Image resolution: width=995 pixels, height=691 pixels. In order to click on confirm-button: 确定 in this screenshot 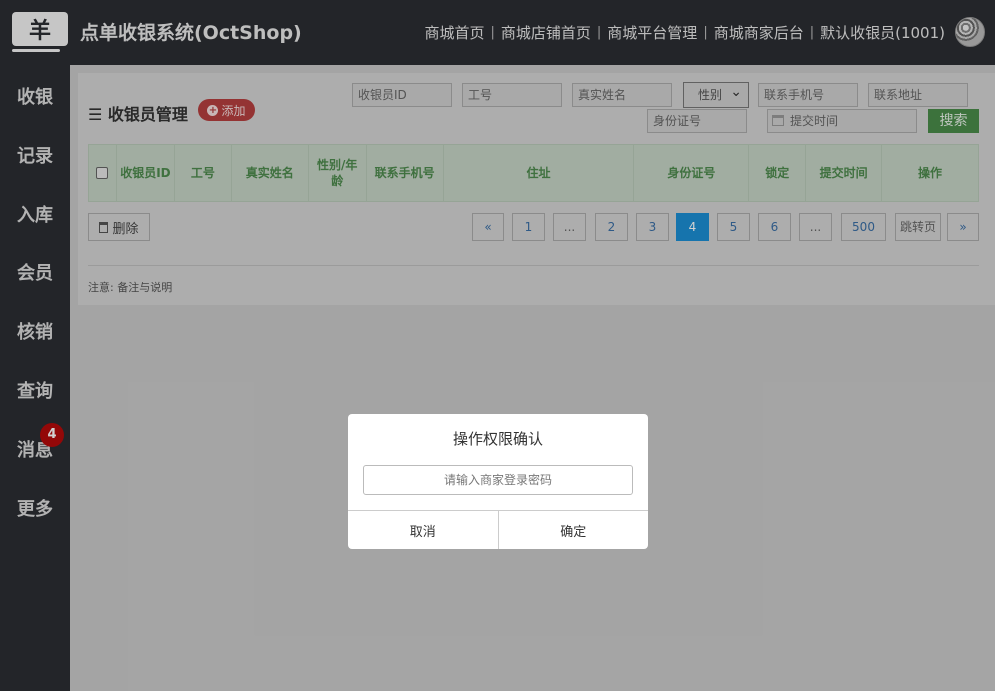, I will do `click(573, 530)`.